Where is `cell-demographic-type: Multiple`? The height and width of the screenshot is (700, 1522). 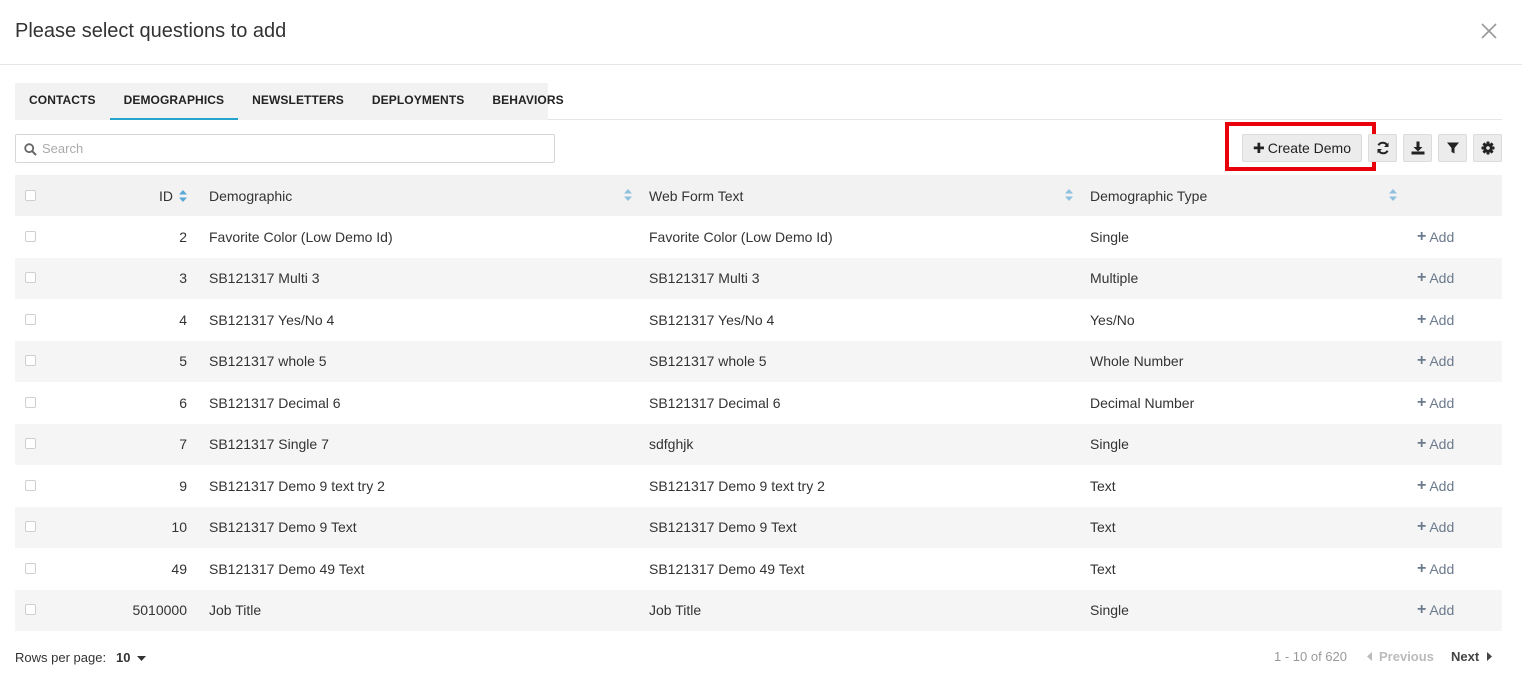 cell-demographic-type: Multiple is located at coordinates (1114, 278).